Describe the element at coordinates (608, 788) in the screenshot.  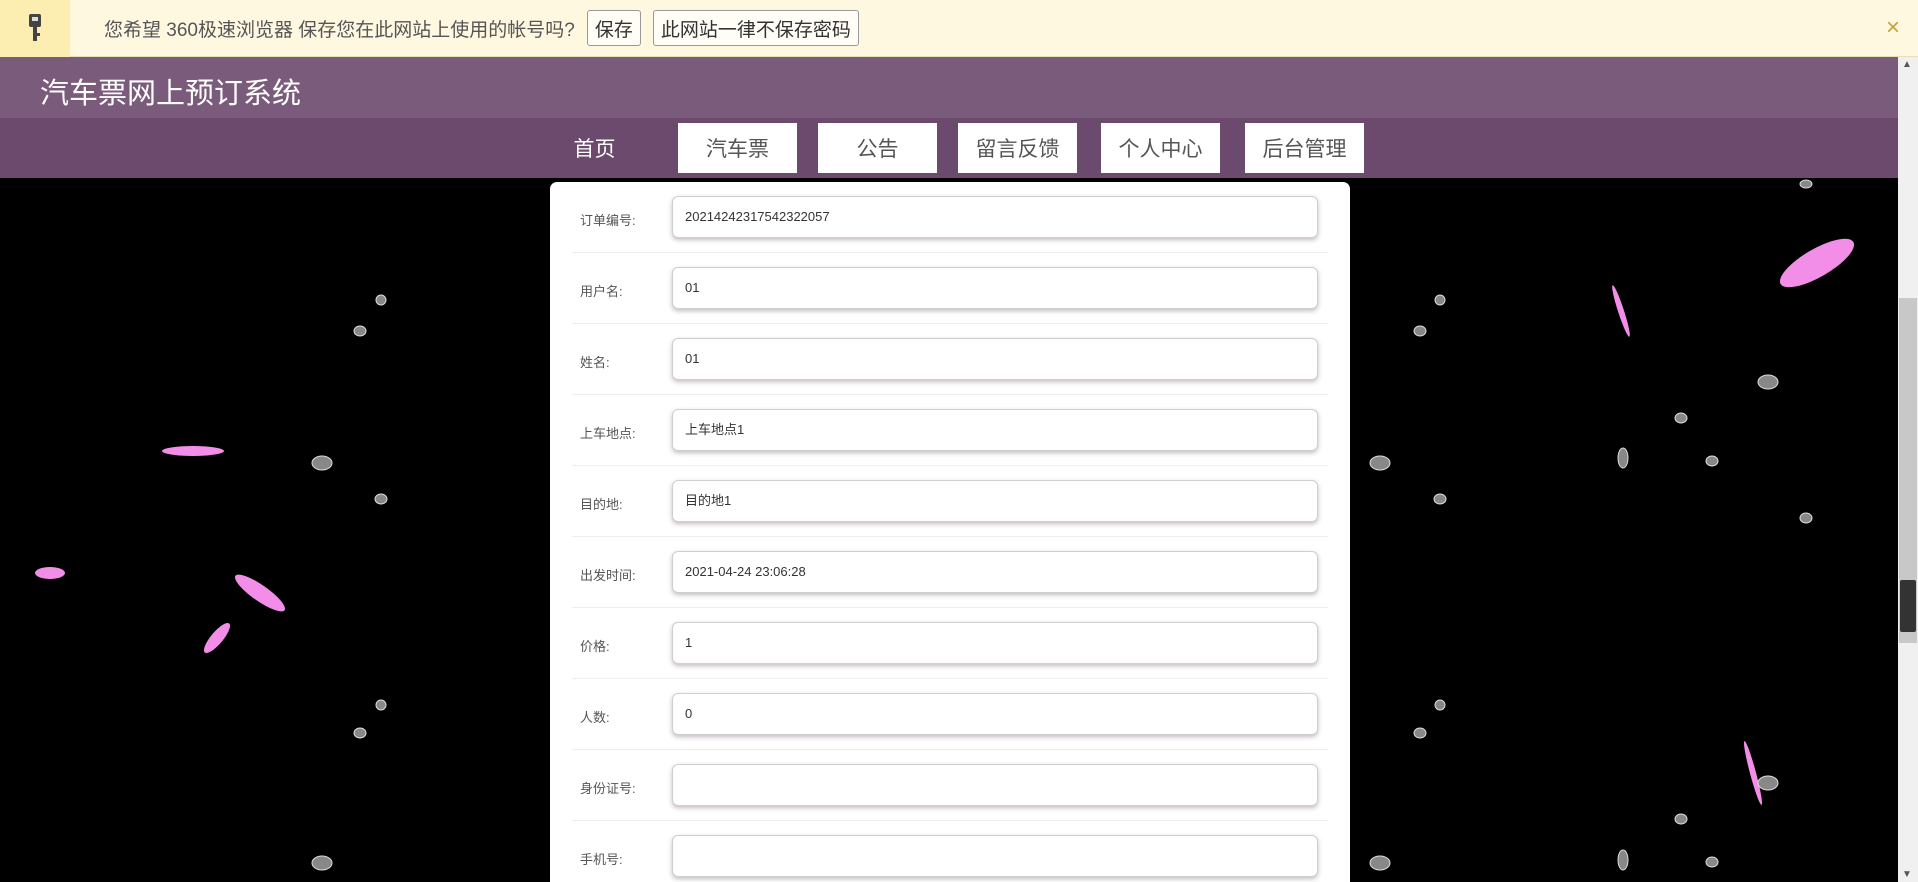
I see `field-label: 身份证号:` at that location.